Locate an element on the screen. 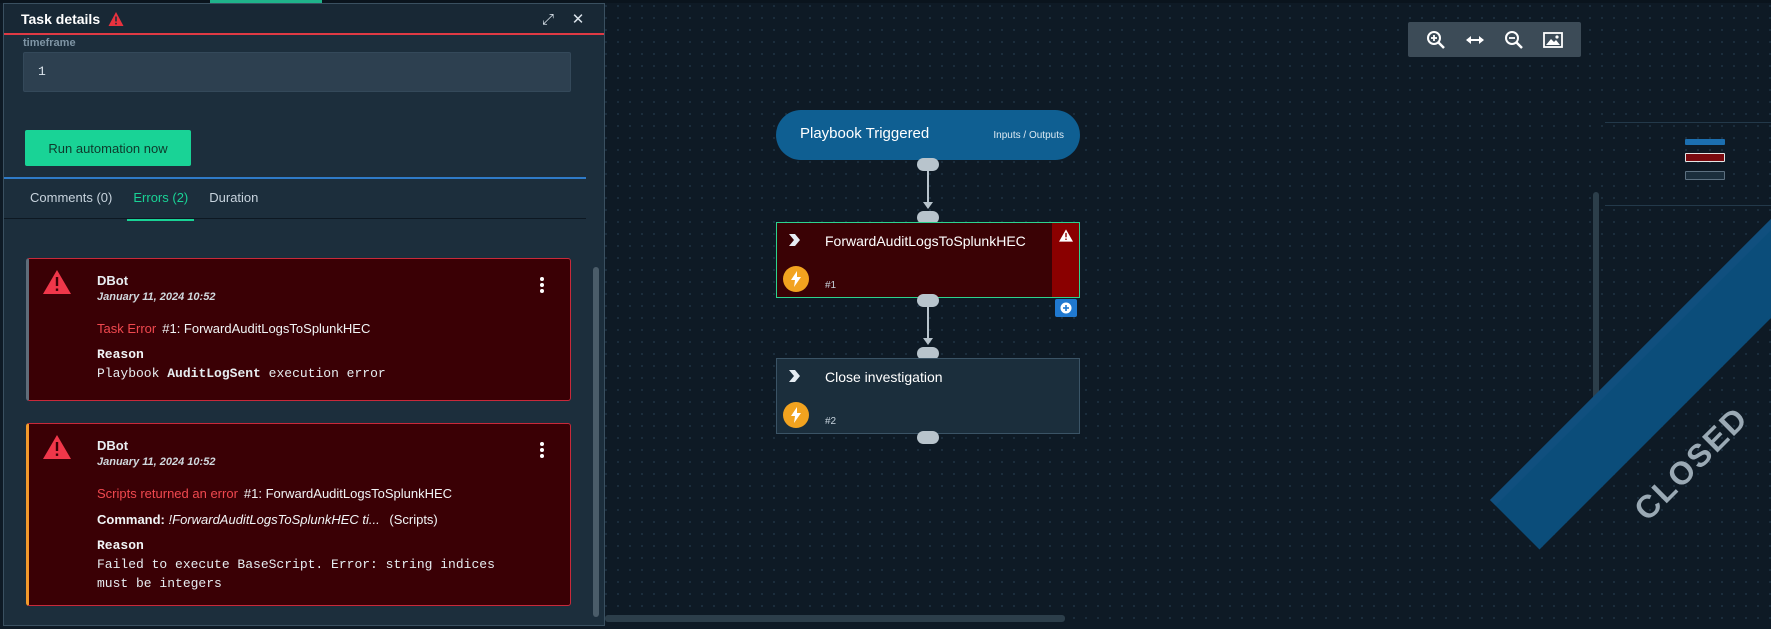 Image resolution: width=1771 pixels, height=629 pixels. run-automation-button: Run automation now is located at coordinates (108, 148).